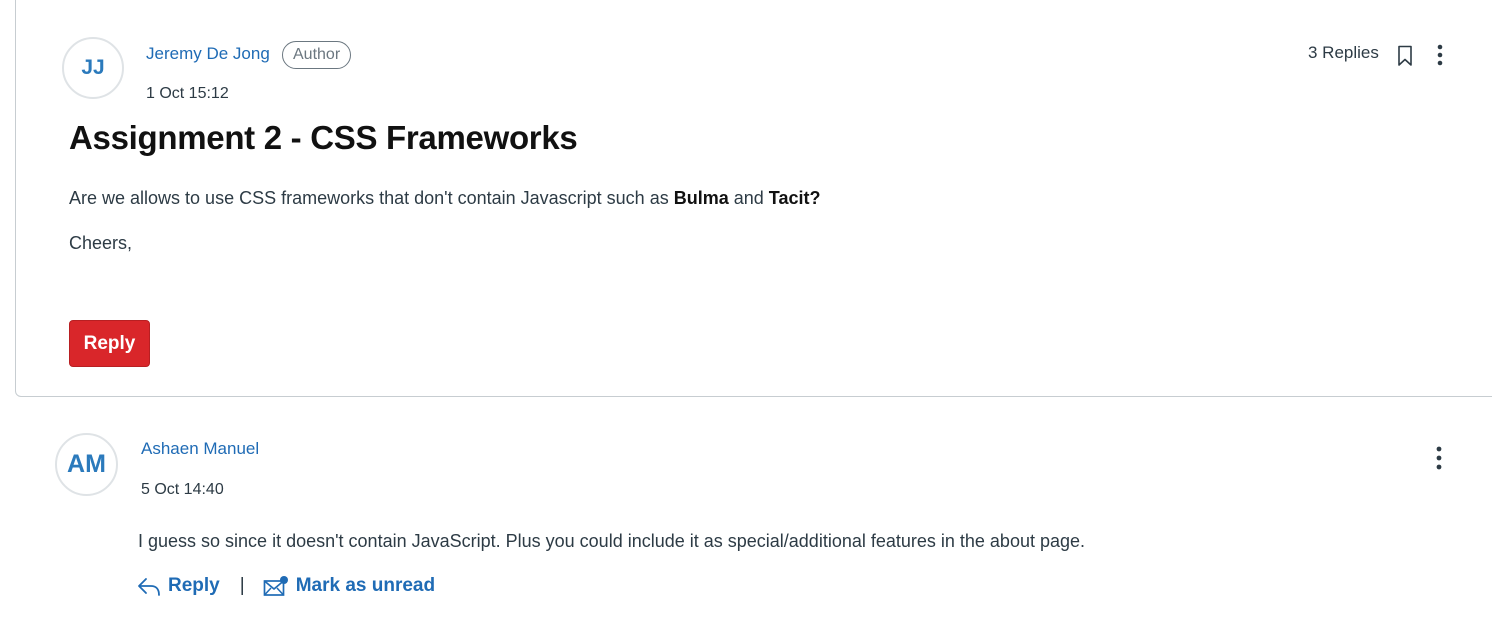 Image resolution: width=1492 pixels, height=628 pixels. What do you see at coordinates (200, 449) in the screenshot?
I see `reply-author-name-link: Ashaen Manuel` at bounding box center [200, 449].